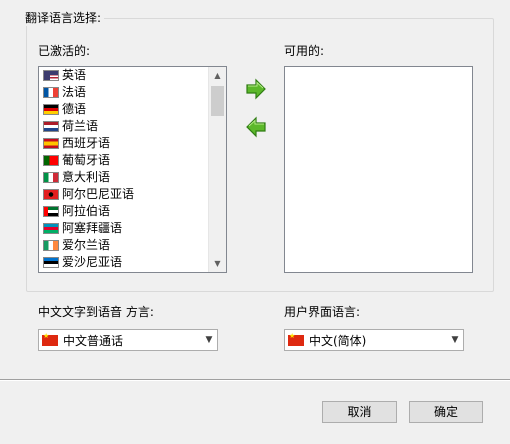 The image size is (510, 444). Describe the element at coordinates (123, 228) in the screenshot. I see `list-item: 阿塞拜疆语` at that location.